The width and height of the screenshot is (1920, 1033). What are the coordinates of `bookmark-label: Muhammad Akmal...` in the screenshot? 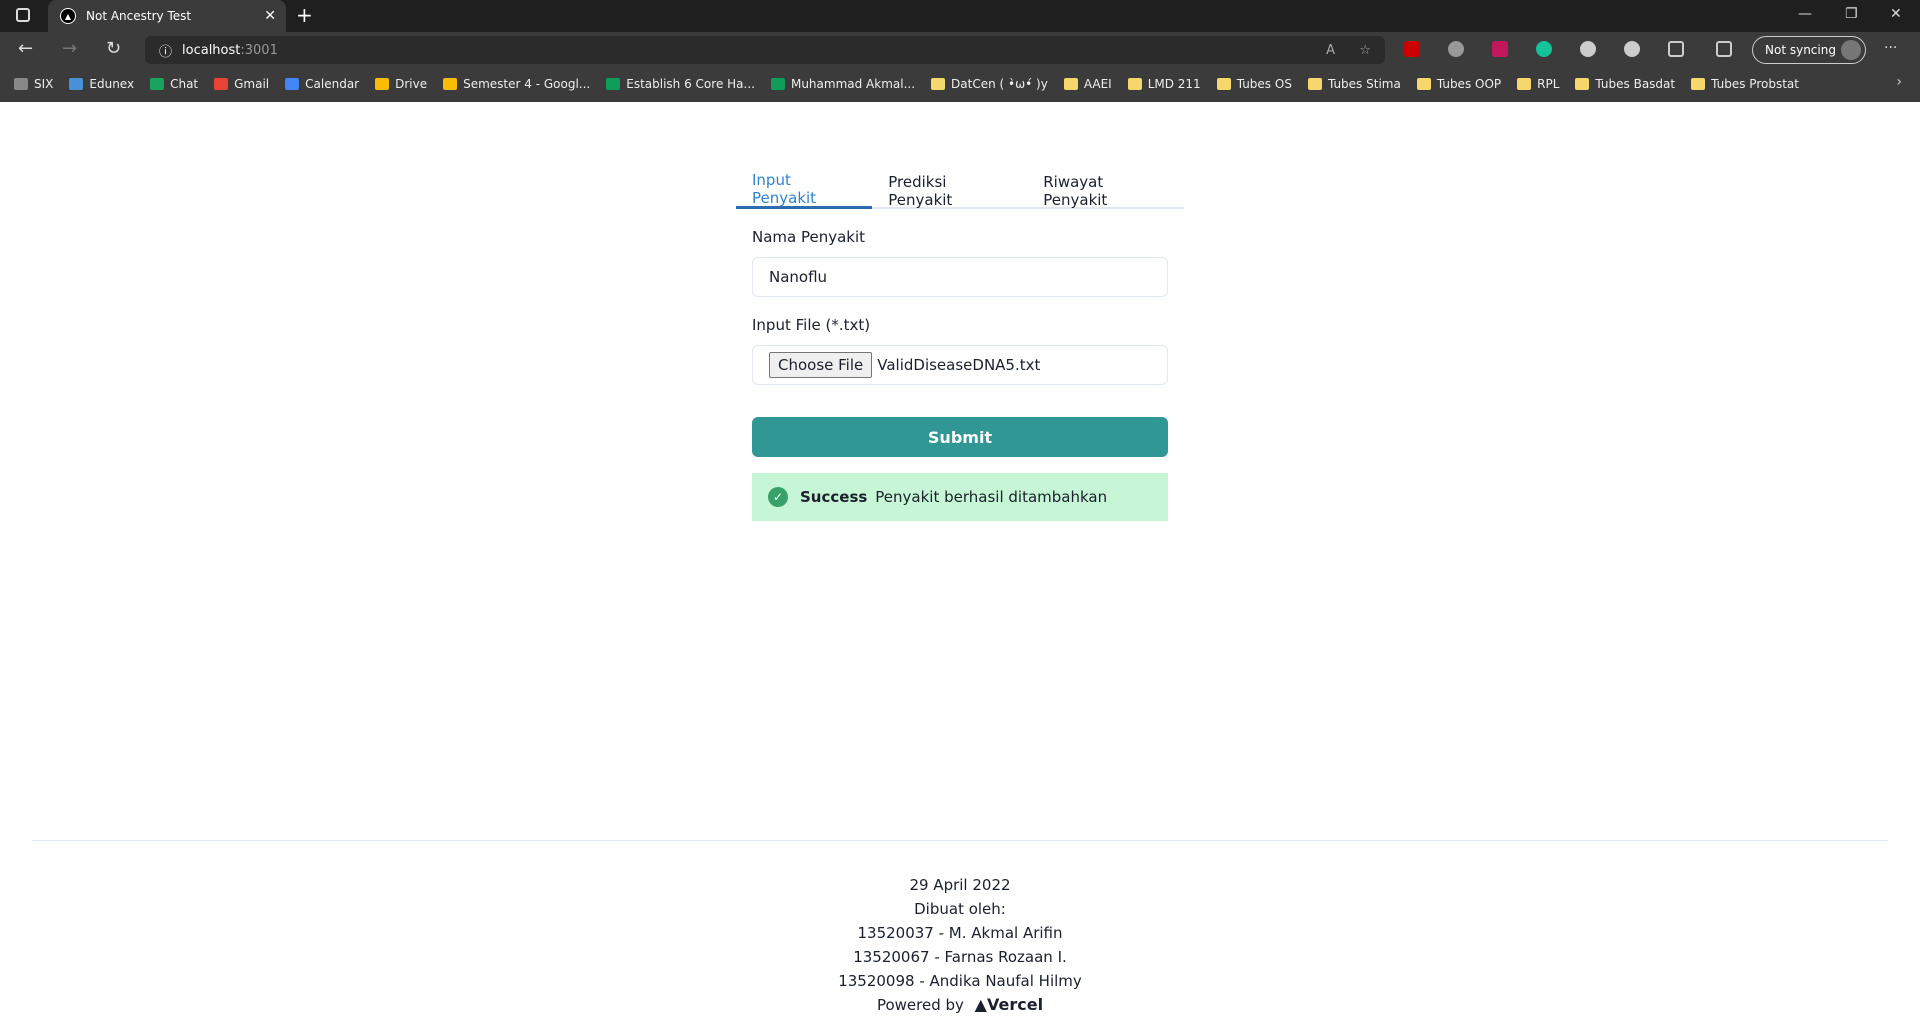 It's located at (853, 84).